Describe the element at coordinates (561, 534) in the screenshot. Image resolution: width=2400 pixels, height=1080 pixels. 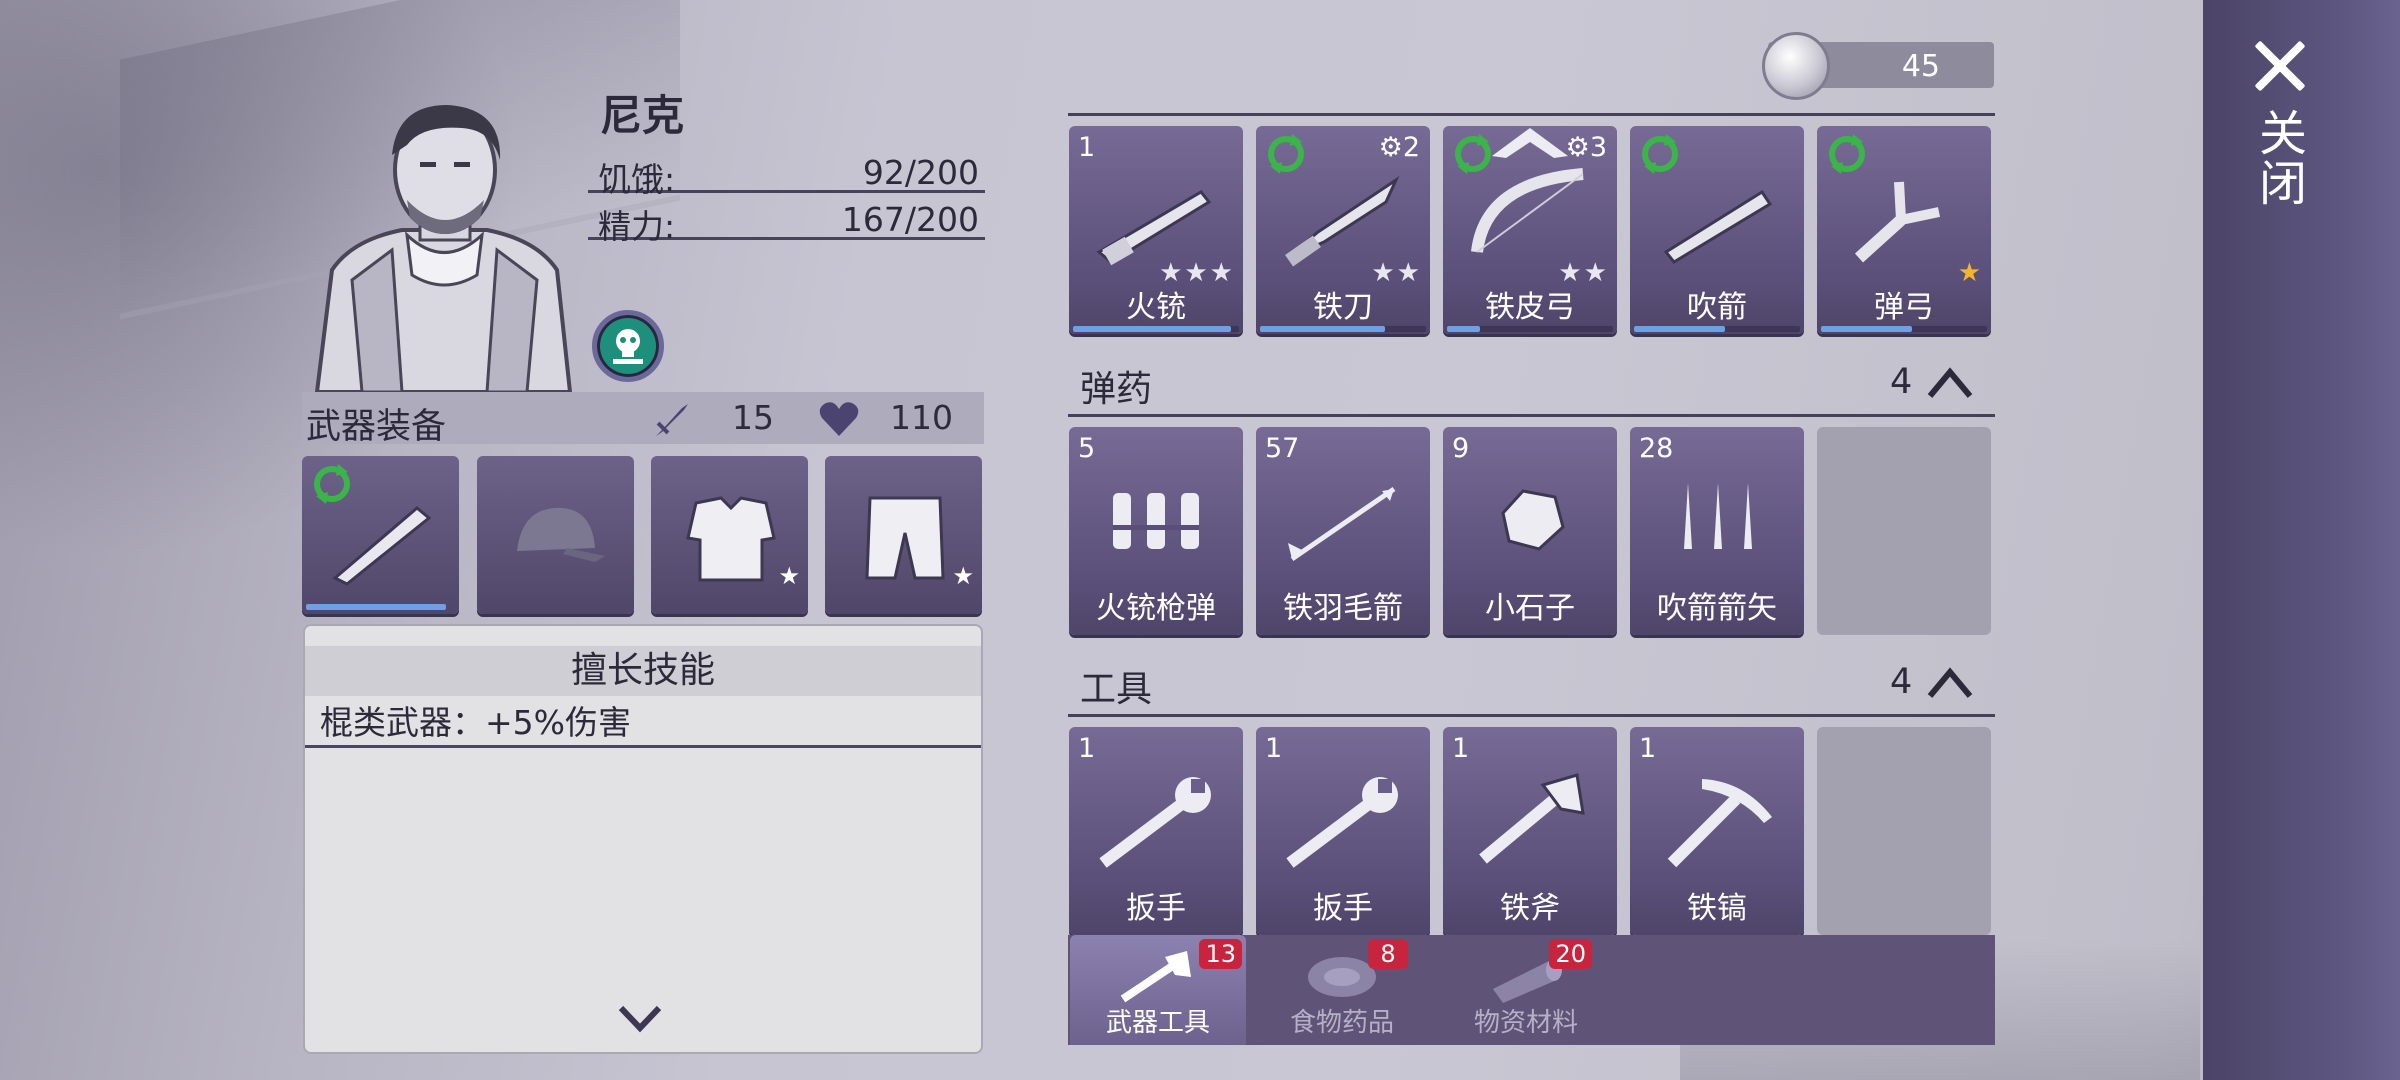
I see `cap-icon` at that location.